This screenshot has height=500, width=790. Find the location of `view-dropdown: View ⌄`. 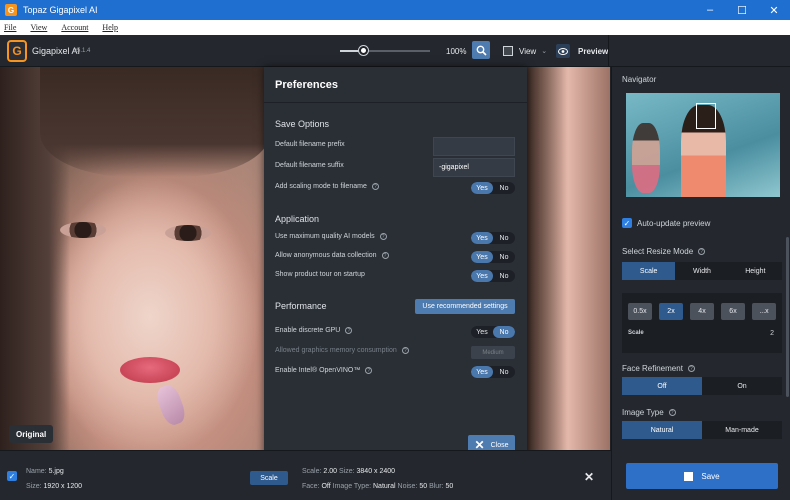

view-dropdown: View ⌄ is located at coordinates (525, 51).